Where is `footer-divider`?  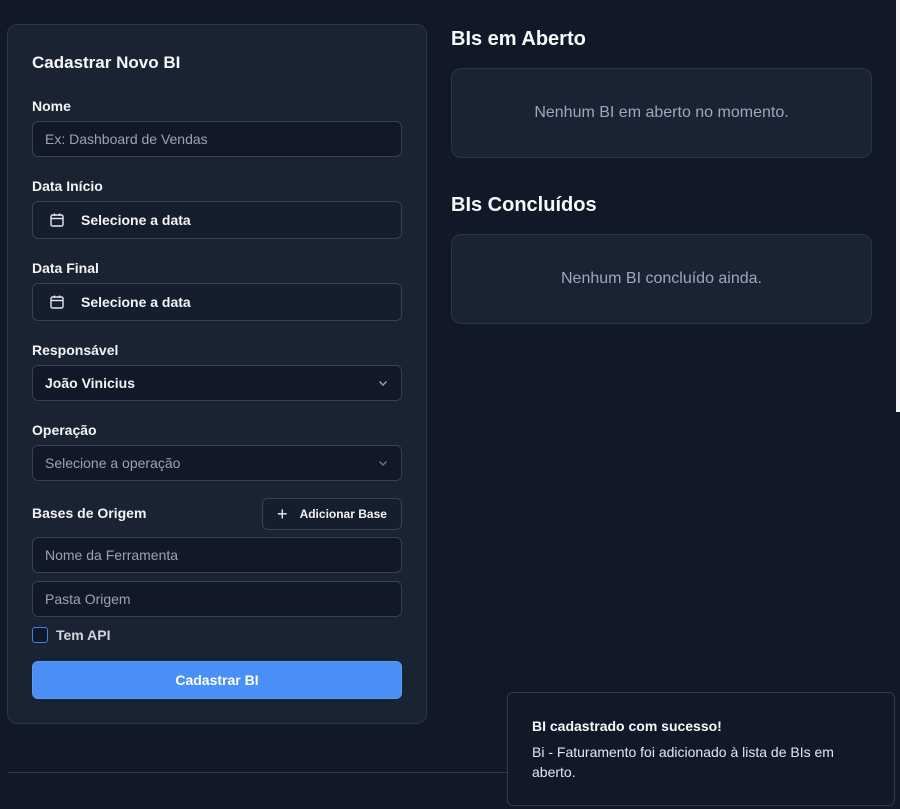 footer-divider is located at coordinates (262, 772).